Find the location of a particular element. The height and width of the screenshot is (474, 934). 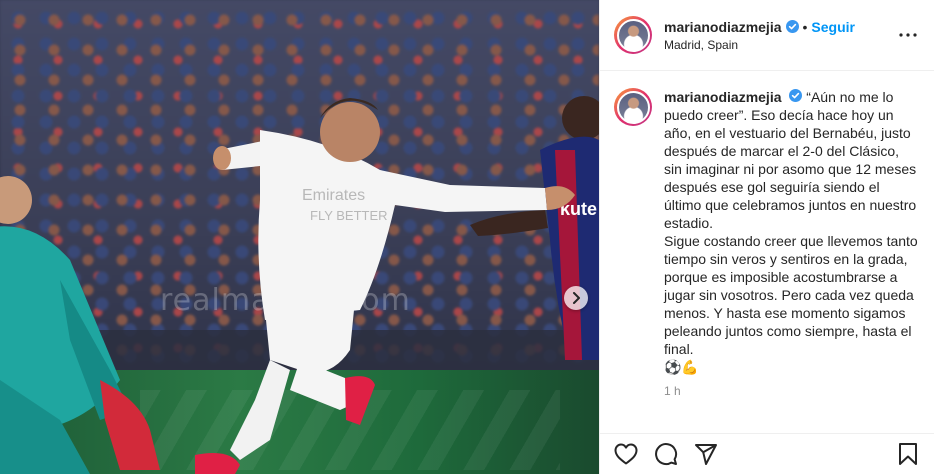

save-button is located at coordinates (908, 454).